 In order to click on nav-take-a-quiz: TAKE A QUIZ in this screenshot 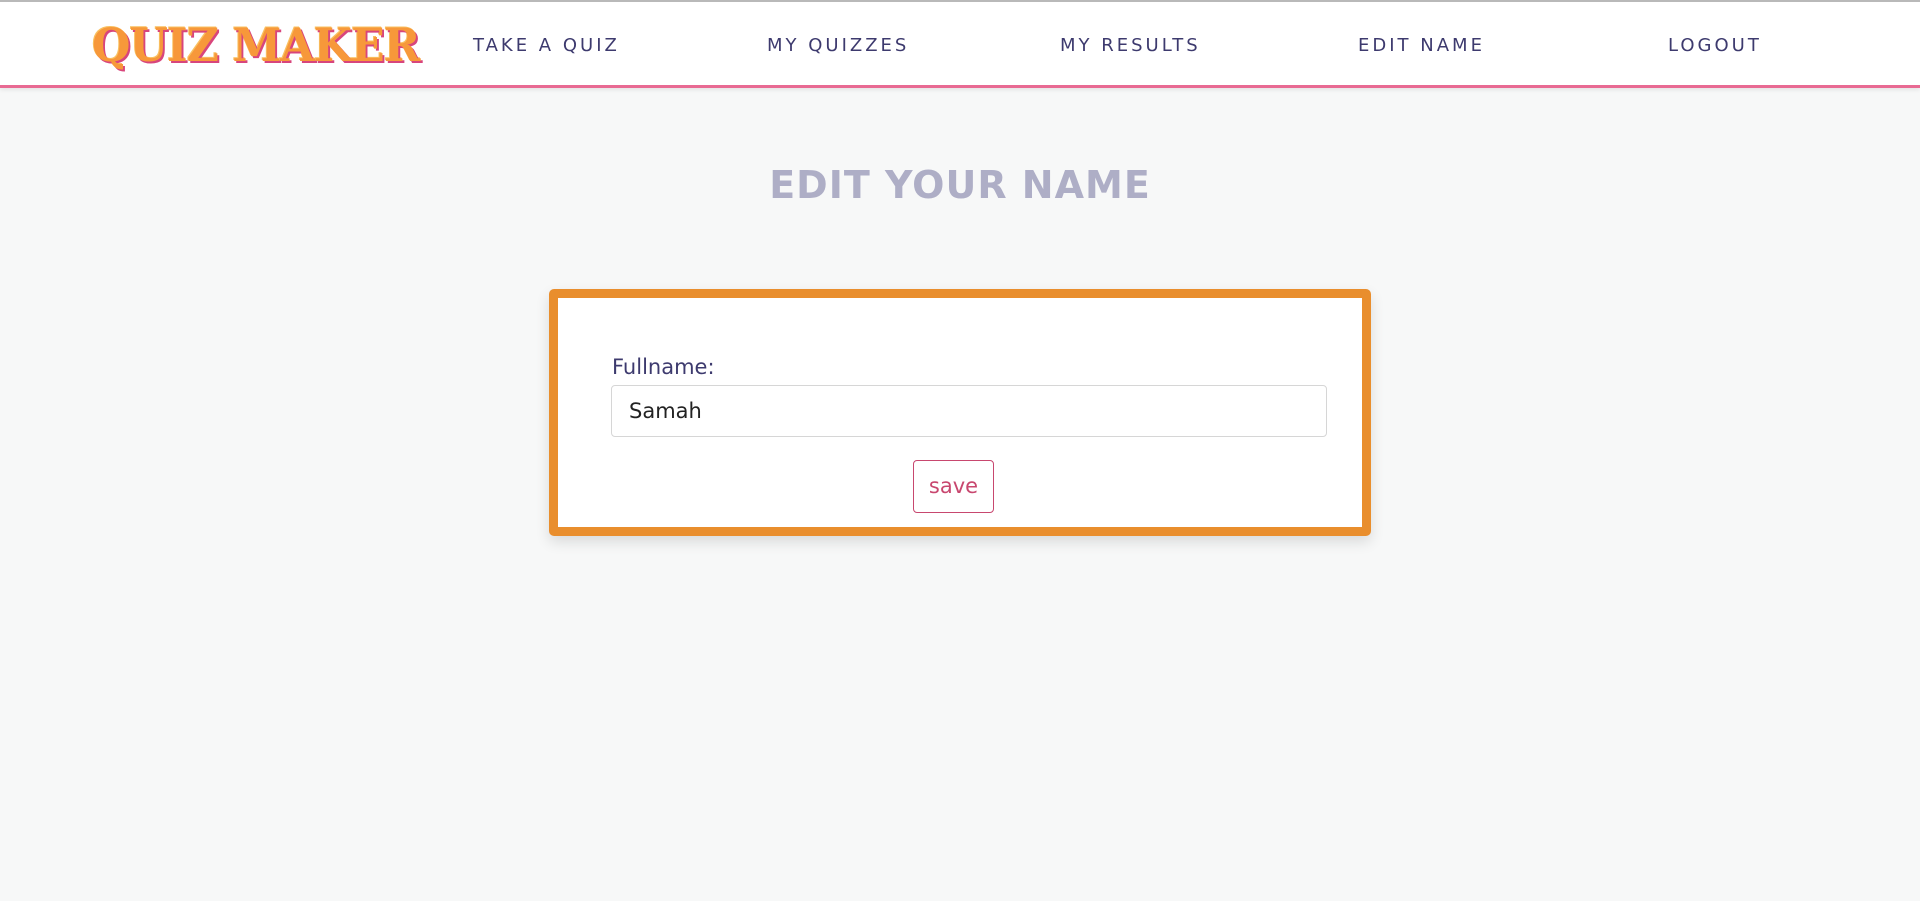, I will do `click(546, 46)`.